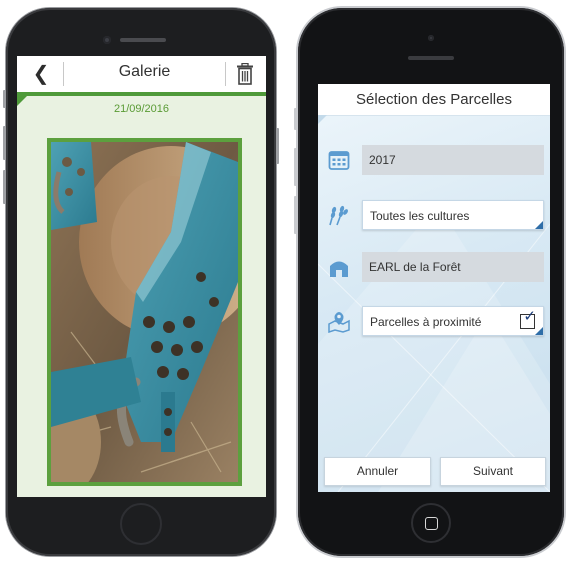 This screenshot has width=566, height=562. I want to click on selection-header: Sélection des Parcelles, so click(434, 100).